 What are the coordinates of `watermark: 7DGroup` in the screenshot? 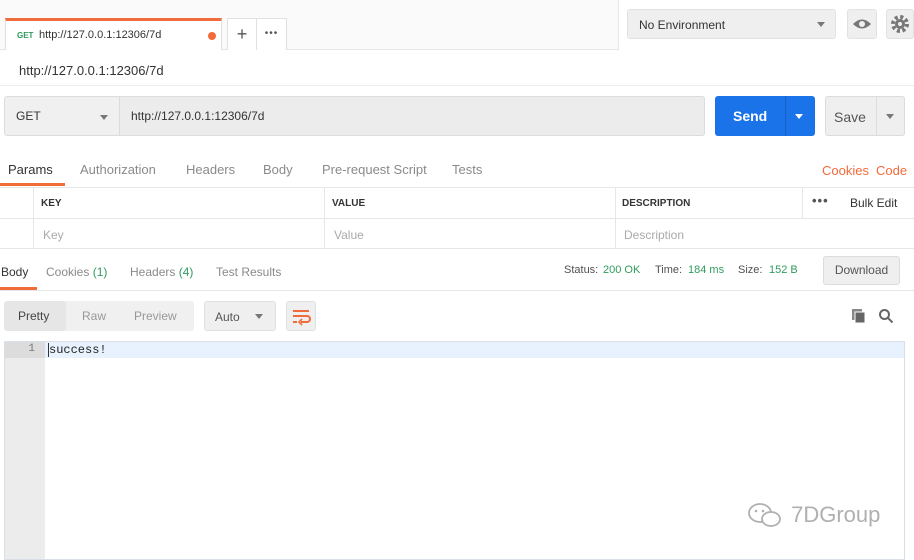 It's located at (812, 515).